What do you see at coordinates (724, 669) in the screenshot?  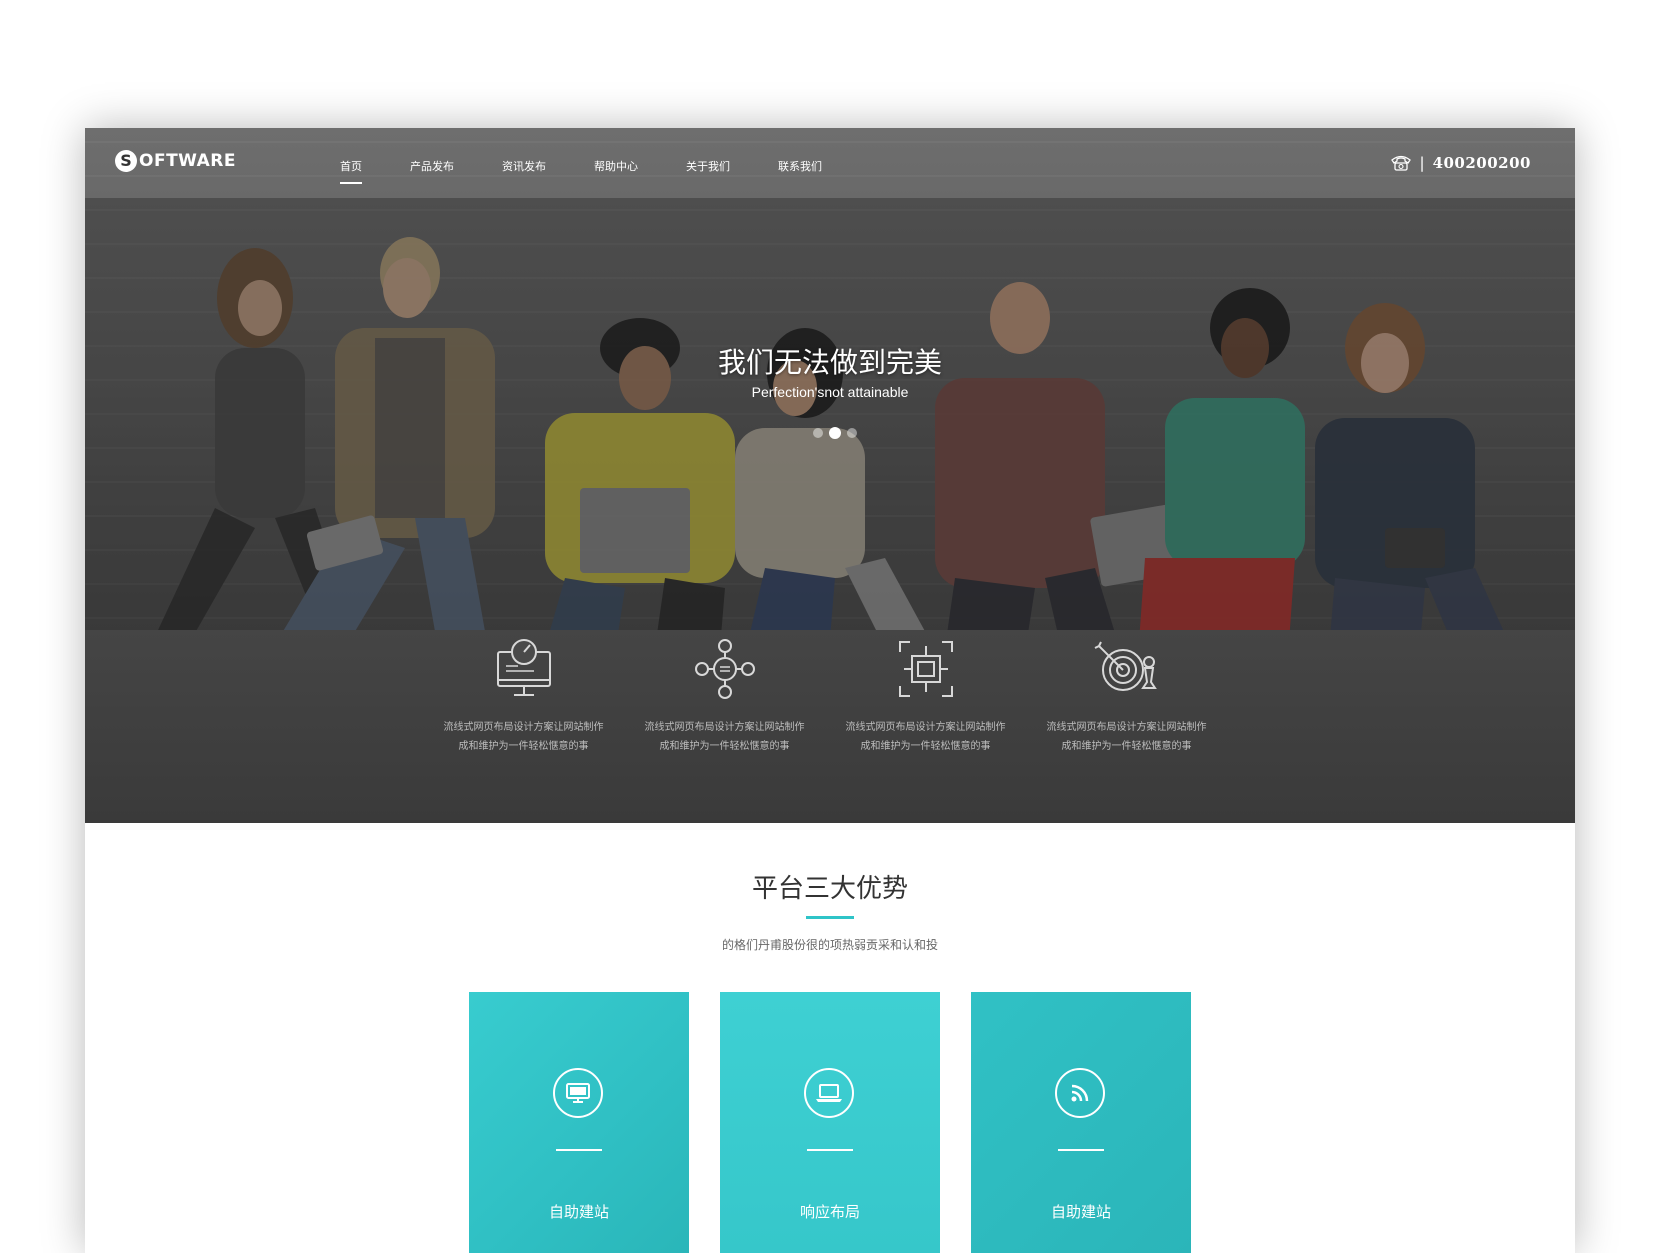 I see `network-nodes-icon` at bounding box center [724, 669].